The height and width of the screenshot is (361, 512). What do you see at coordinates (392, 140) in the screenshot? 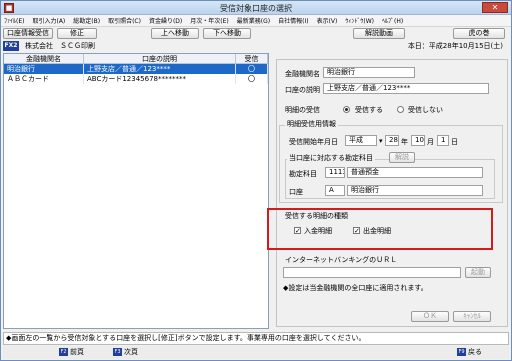
I see `year-field: 28` at bounding box center [392, 140].